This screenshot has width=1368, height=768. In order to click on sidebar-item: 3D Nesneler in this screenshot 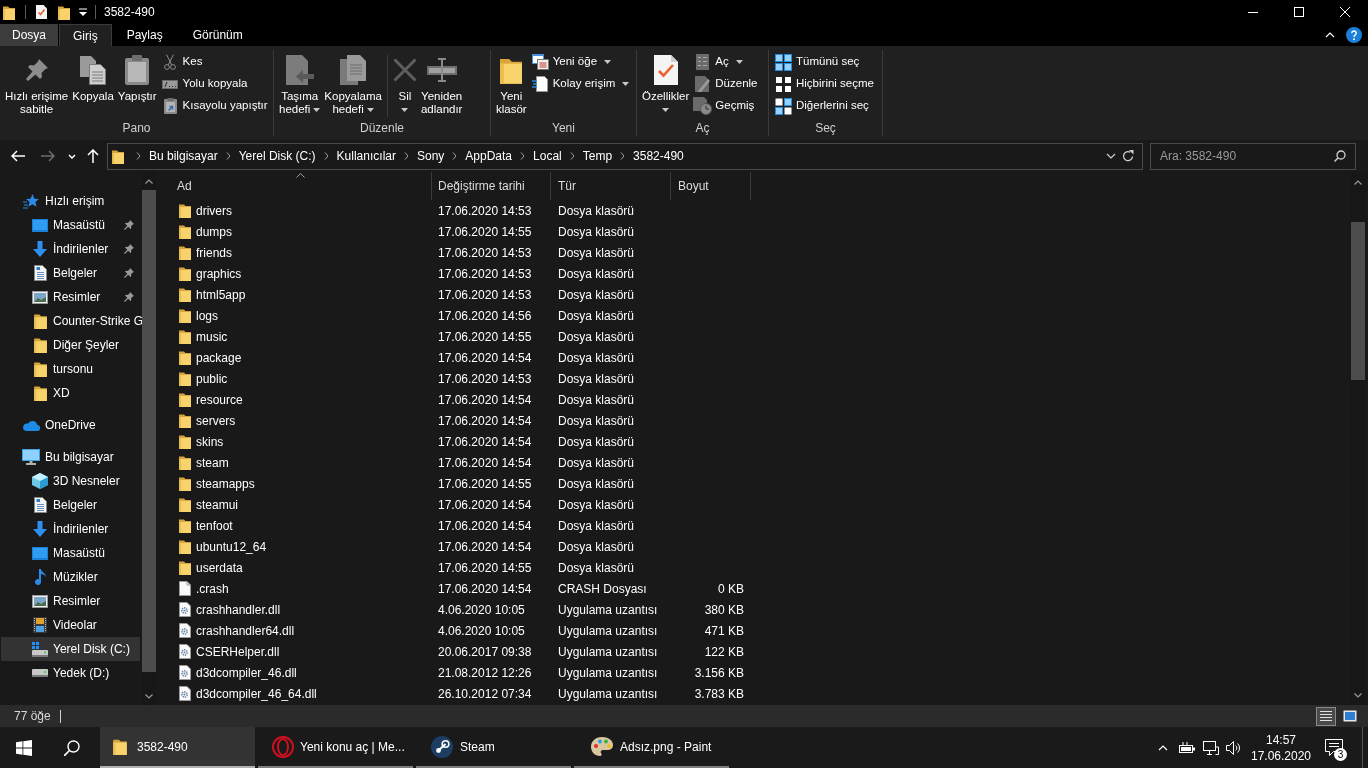, I will do `click(70, 481)`.